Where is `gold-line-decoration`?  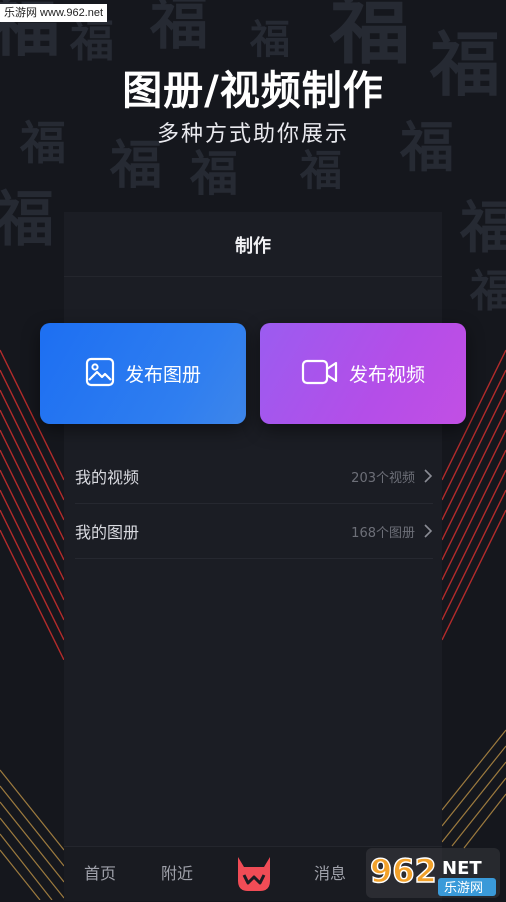
gold-line-decoration is located at coordinates (32, 830).